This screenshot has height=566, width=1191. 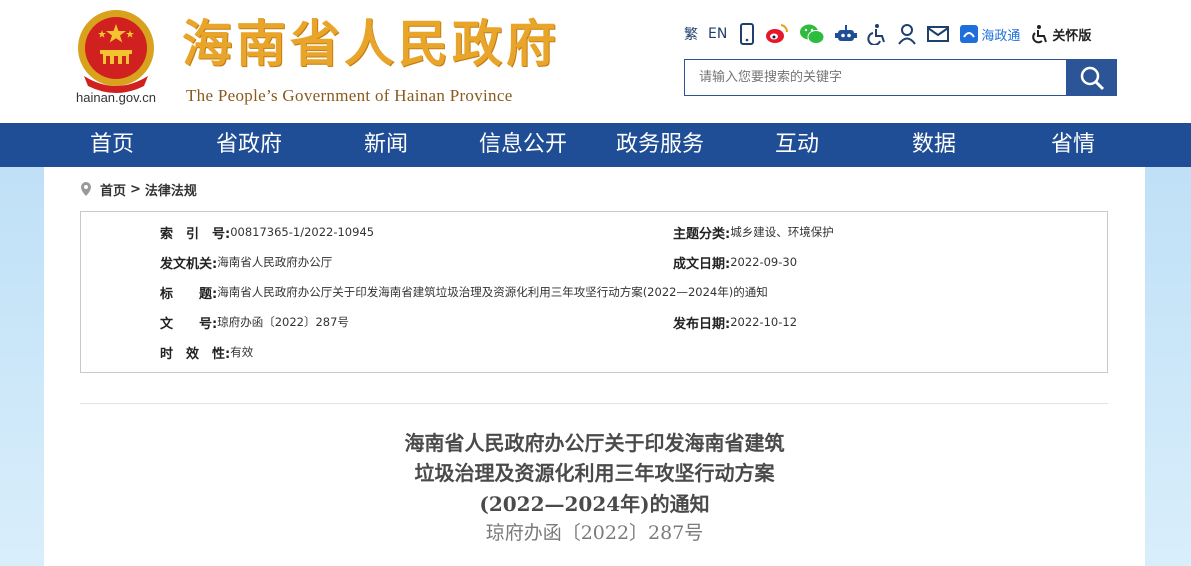 What do you see at coordinates (1072, 36) in the screenshot?
I see `care-mode-label: 关怀版` at bounding box center [1072, 36].